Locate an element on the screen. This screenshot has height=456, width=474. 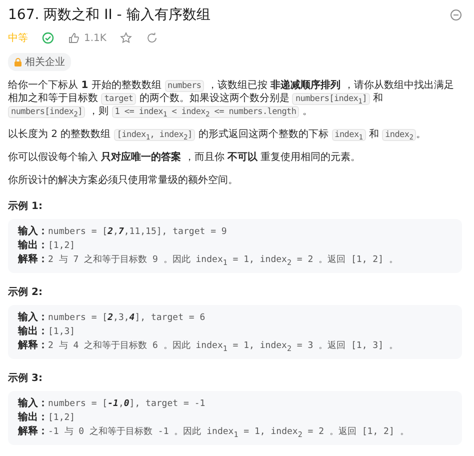
inline-code: numbers[index$_{1}$] is located at coordinates (331, 99).